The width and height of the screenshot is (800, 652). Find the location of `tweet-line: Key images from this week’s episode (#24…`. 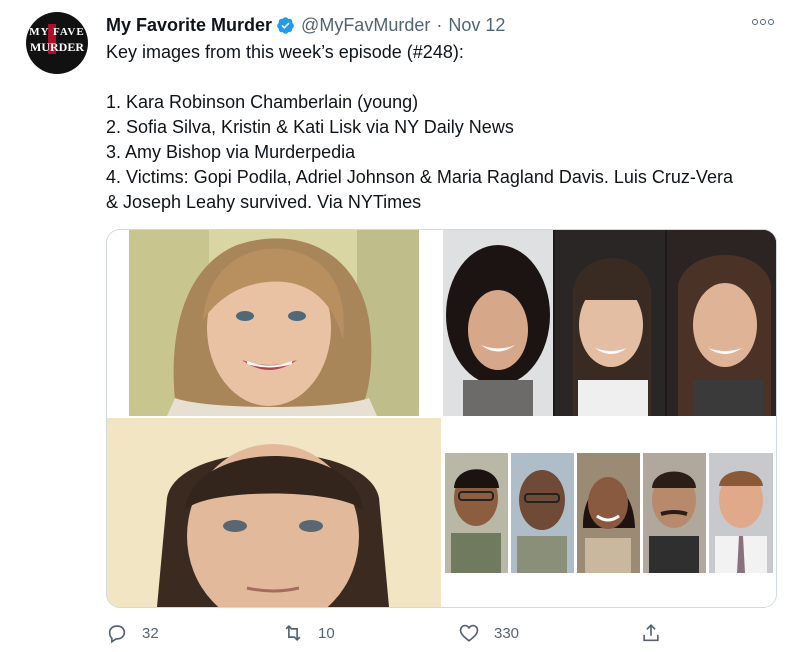

tweet-line: Key images from this week’s episode (#24… is located at coordinates (285, 52).